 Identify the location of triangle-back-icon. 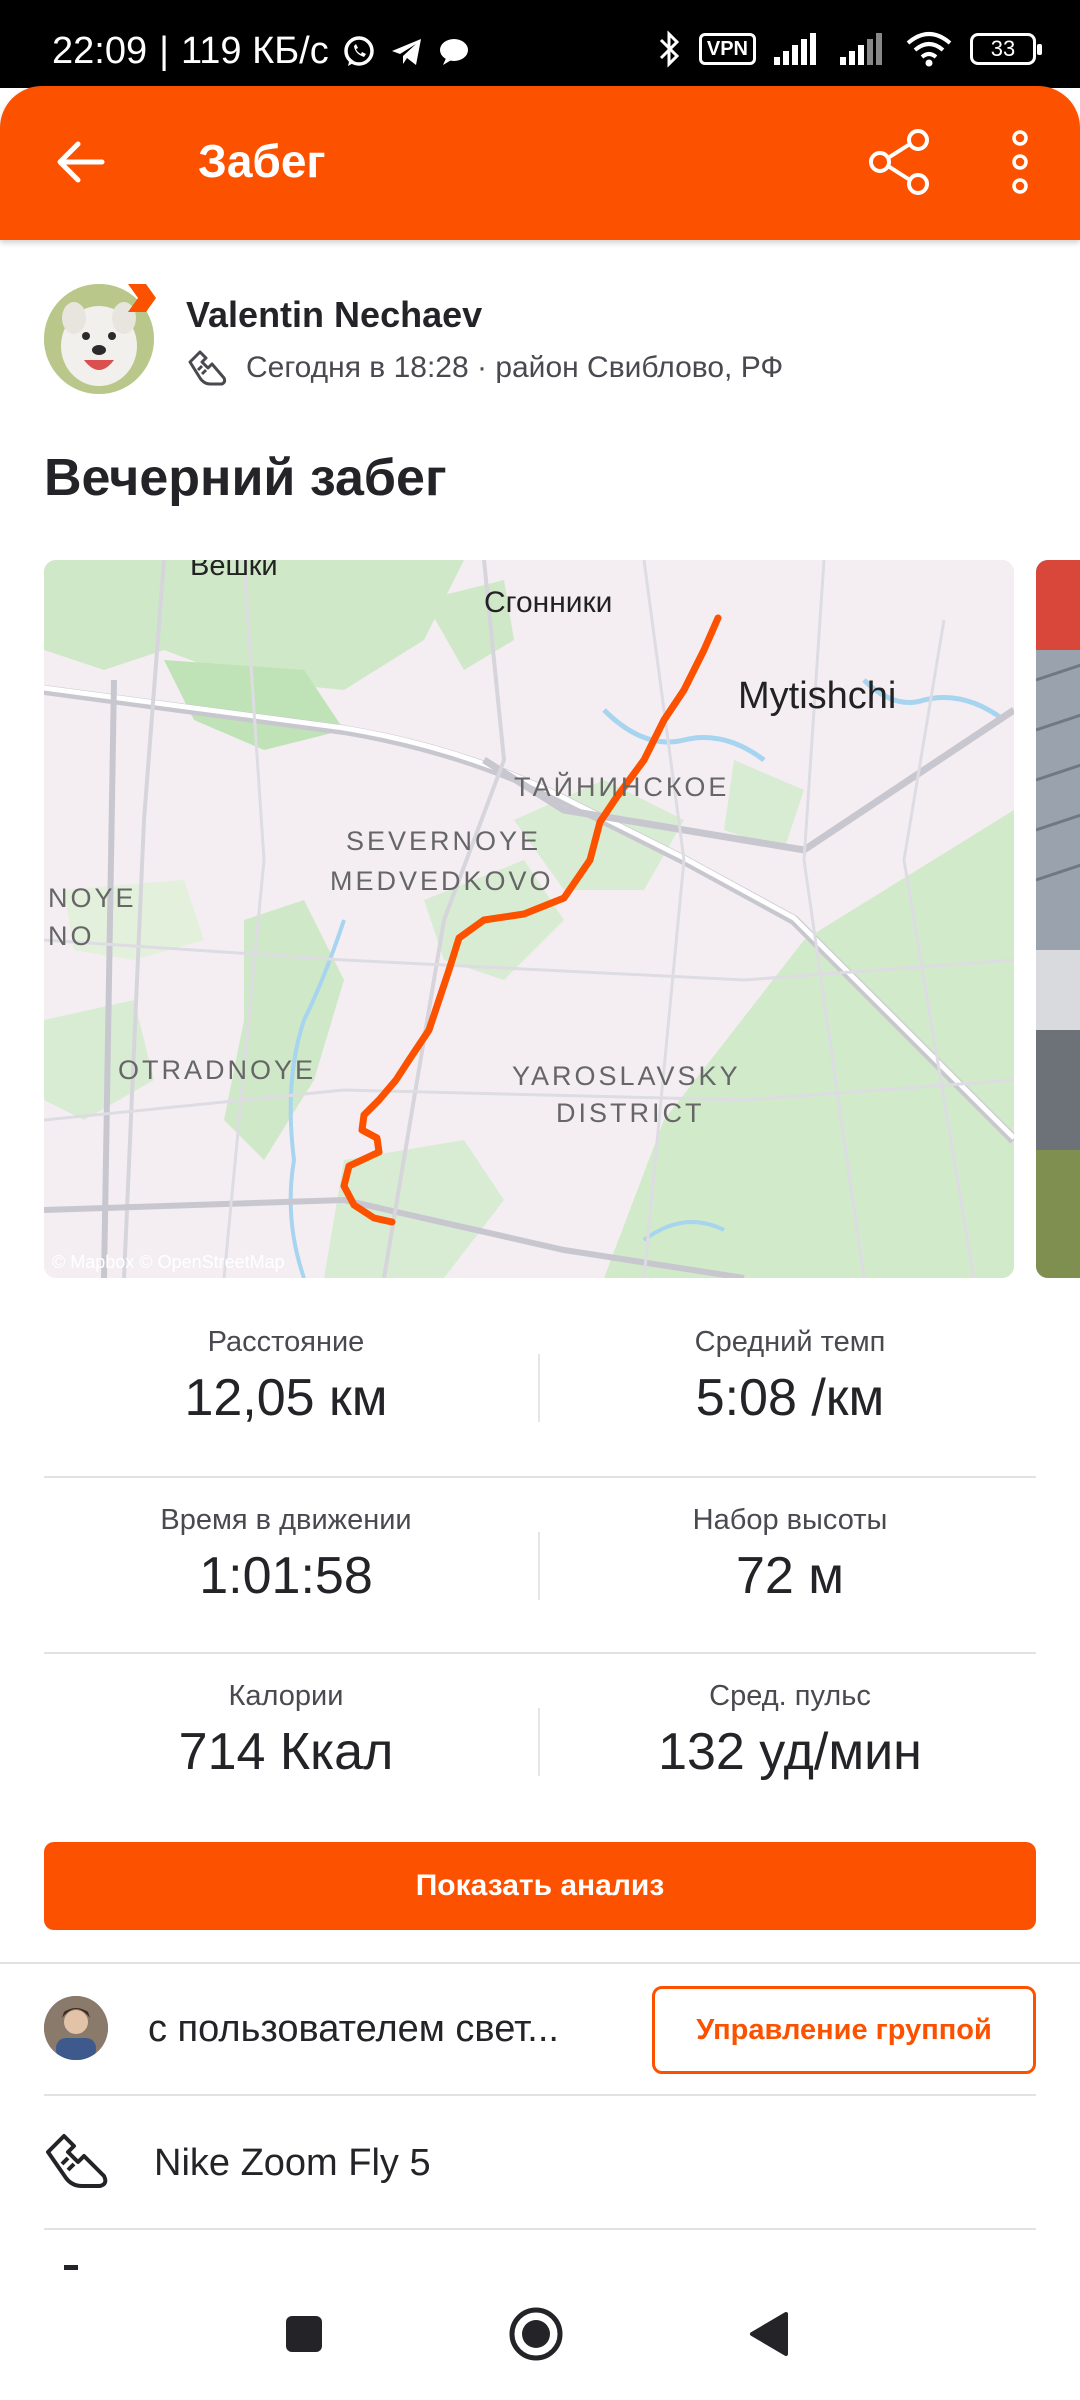
(769, 2334).